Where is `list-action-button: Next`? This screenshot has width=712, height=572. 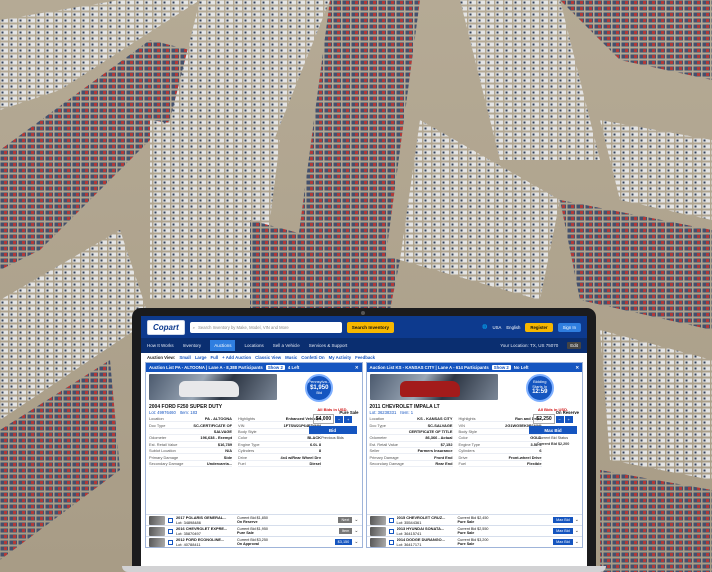
list-action-button: Next is located at coordinates (345, 520).